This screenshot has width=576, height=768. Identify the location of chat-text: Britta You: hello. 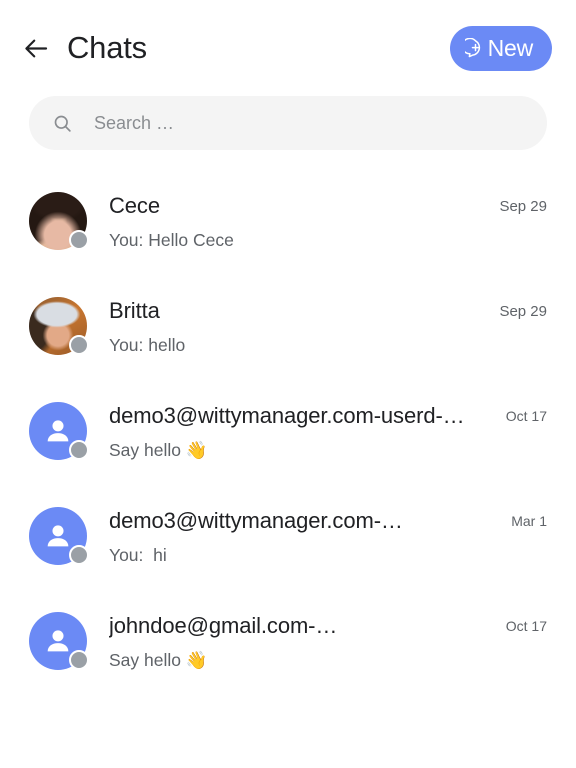
(294, 326).